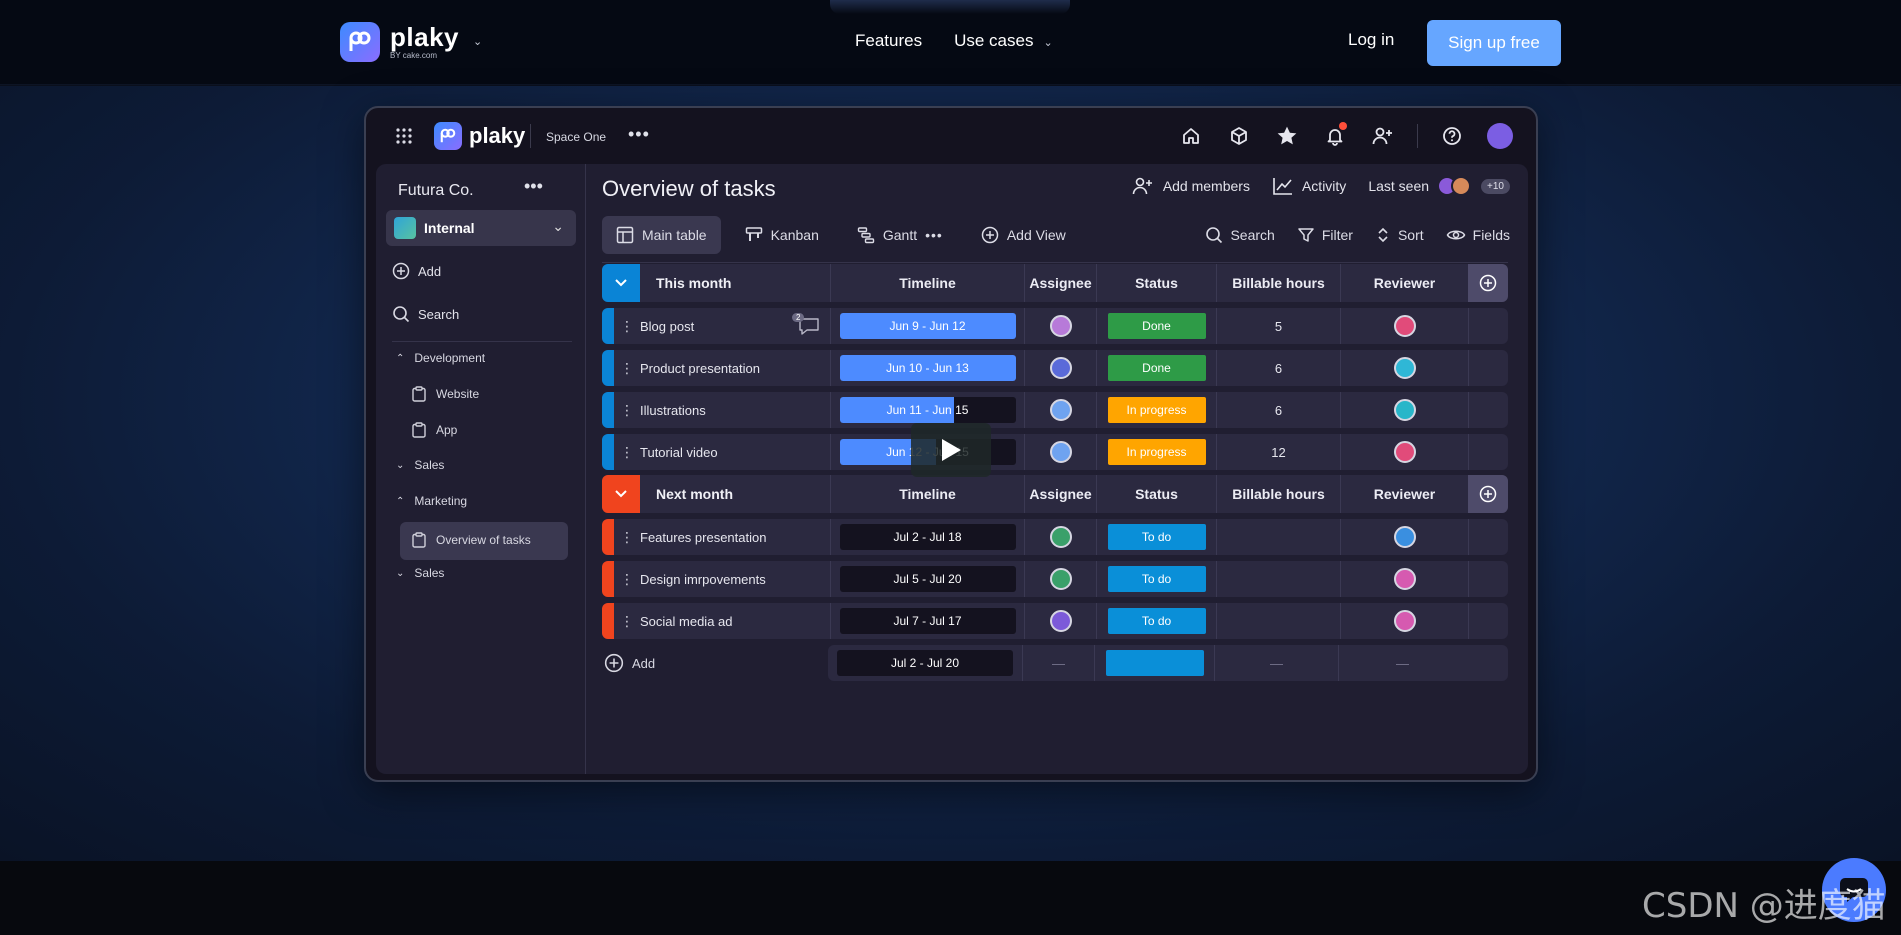 This screenshot has height=935, width=1901. What do you see at coordinates (927, 537) in the screenshot?
I see `timeline-cell: Jul 2 - Jul 18` at bounding box center [927, 537].